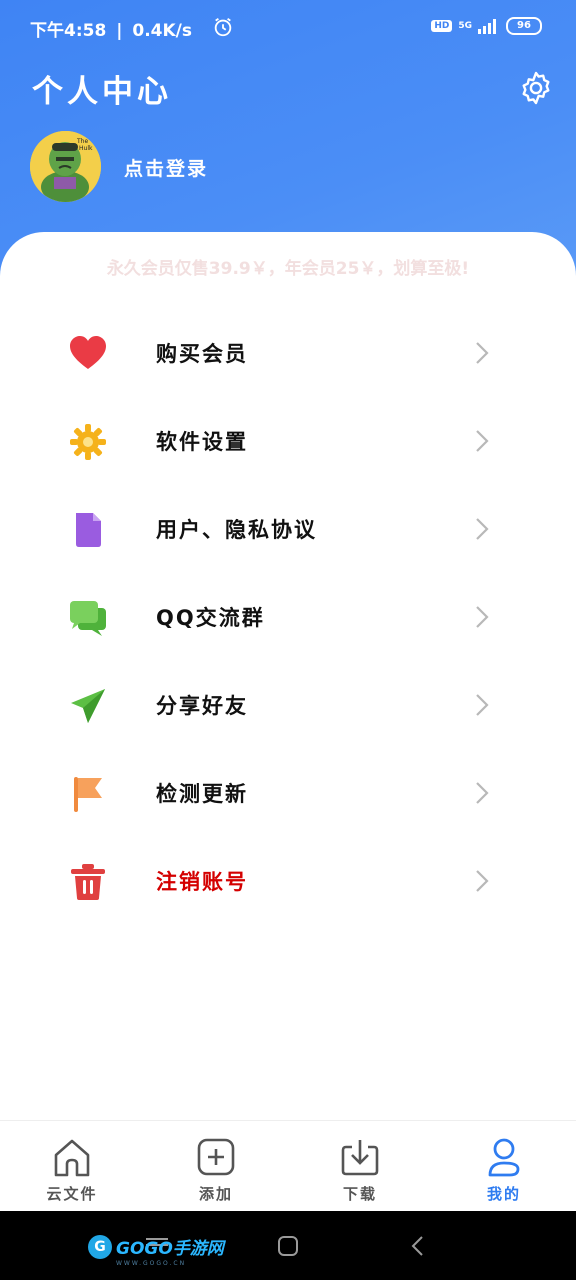  I want to click on menu-item-share: 分享好友, so click(288, 704).